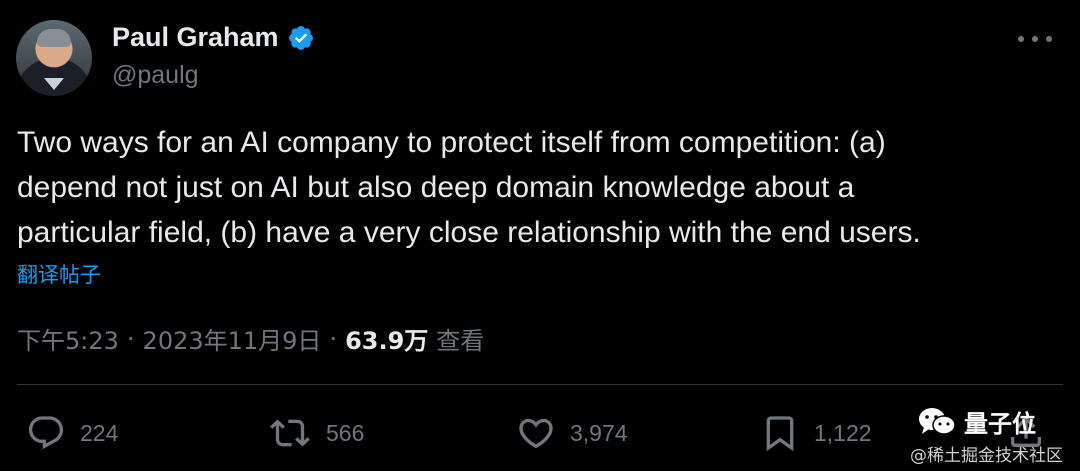 The width and height of the screenshot is (1080, 471). What do you see at coordinates (387, 341) in the screenshot?
I see `view-count: 63.9万` at bounding box center [387, 341].